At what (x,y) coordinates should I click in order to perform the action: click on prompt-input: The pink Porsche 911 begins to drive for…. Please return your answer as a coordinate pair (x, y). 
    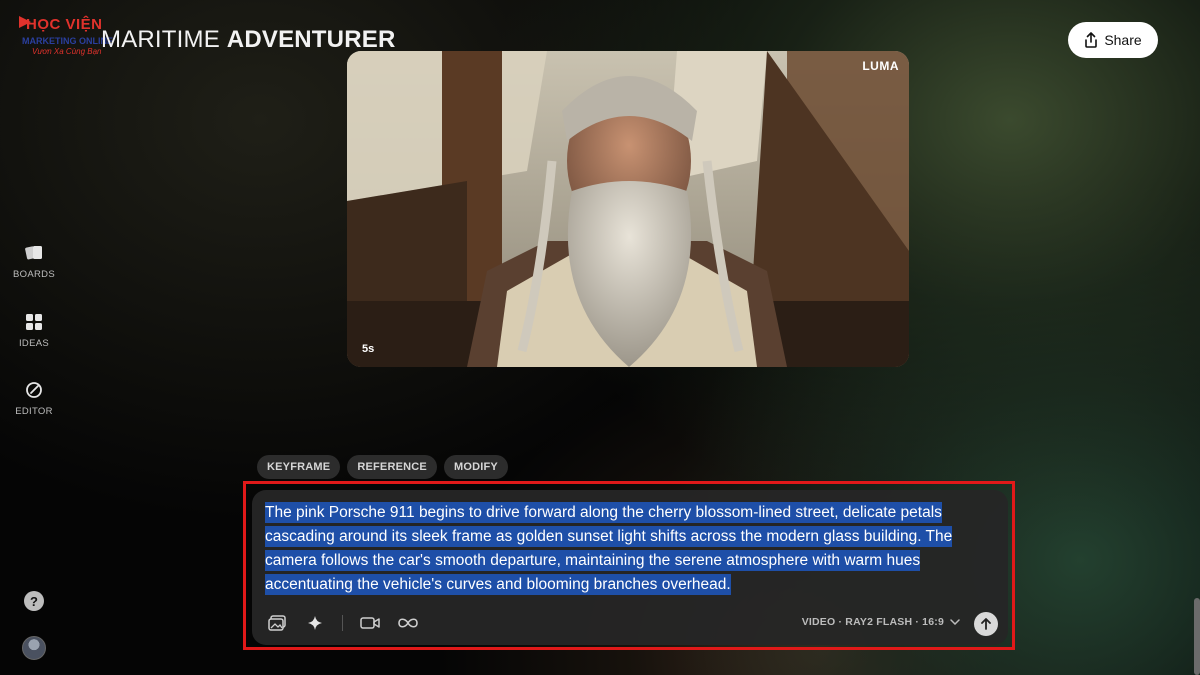
    Looking at the image, I should click on (635, 549).